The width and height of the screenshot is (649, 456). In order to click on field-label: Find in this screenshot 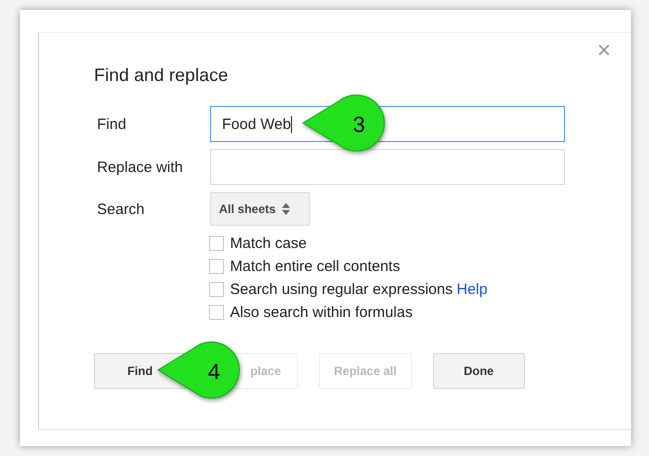, I will do `click(112, 124)`.